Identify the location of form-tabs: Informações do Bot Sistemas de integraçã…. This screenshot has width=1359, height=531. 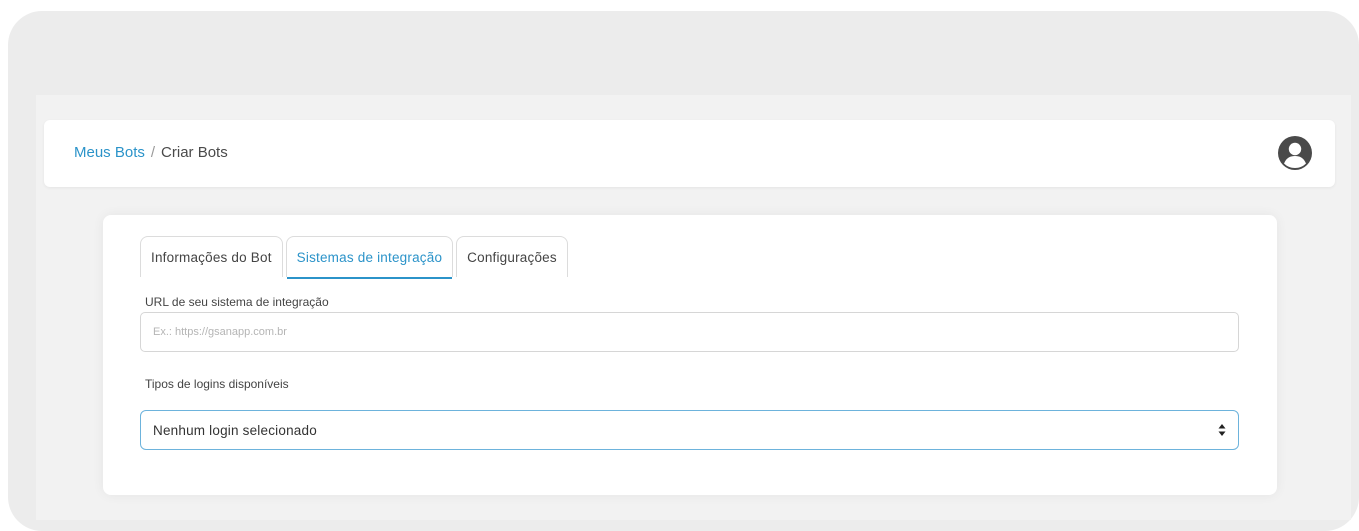
(354, 257).